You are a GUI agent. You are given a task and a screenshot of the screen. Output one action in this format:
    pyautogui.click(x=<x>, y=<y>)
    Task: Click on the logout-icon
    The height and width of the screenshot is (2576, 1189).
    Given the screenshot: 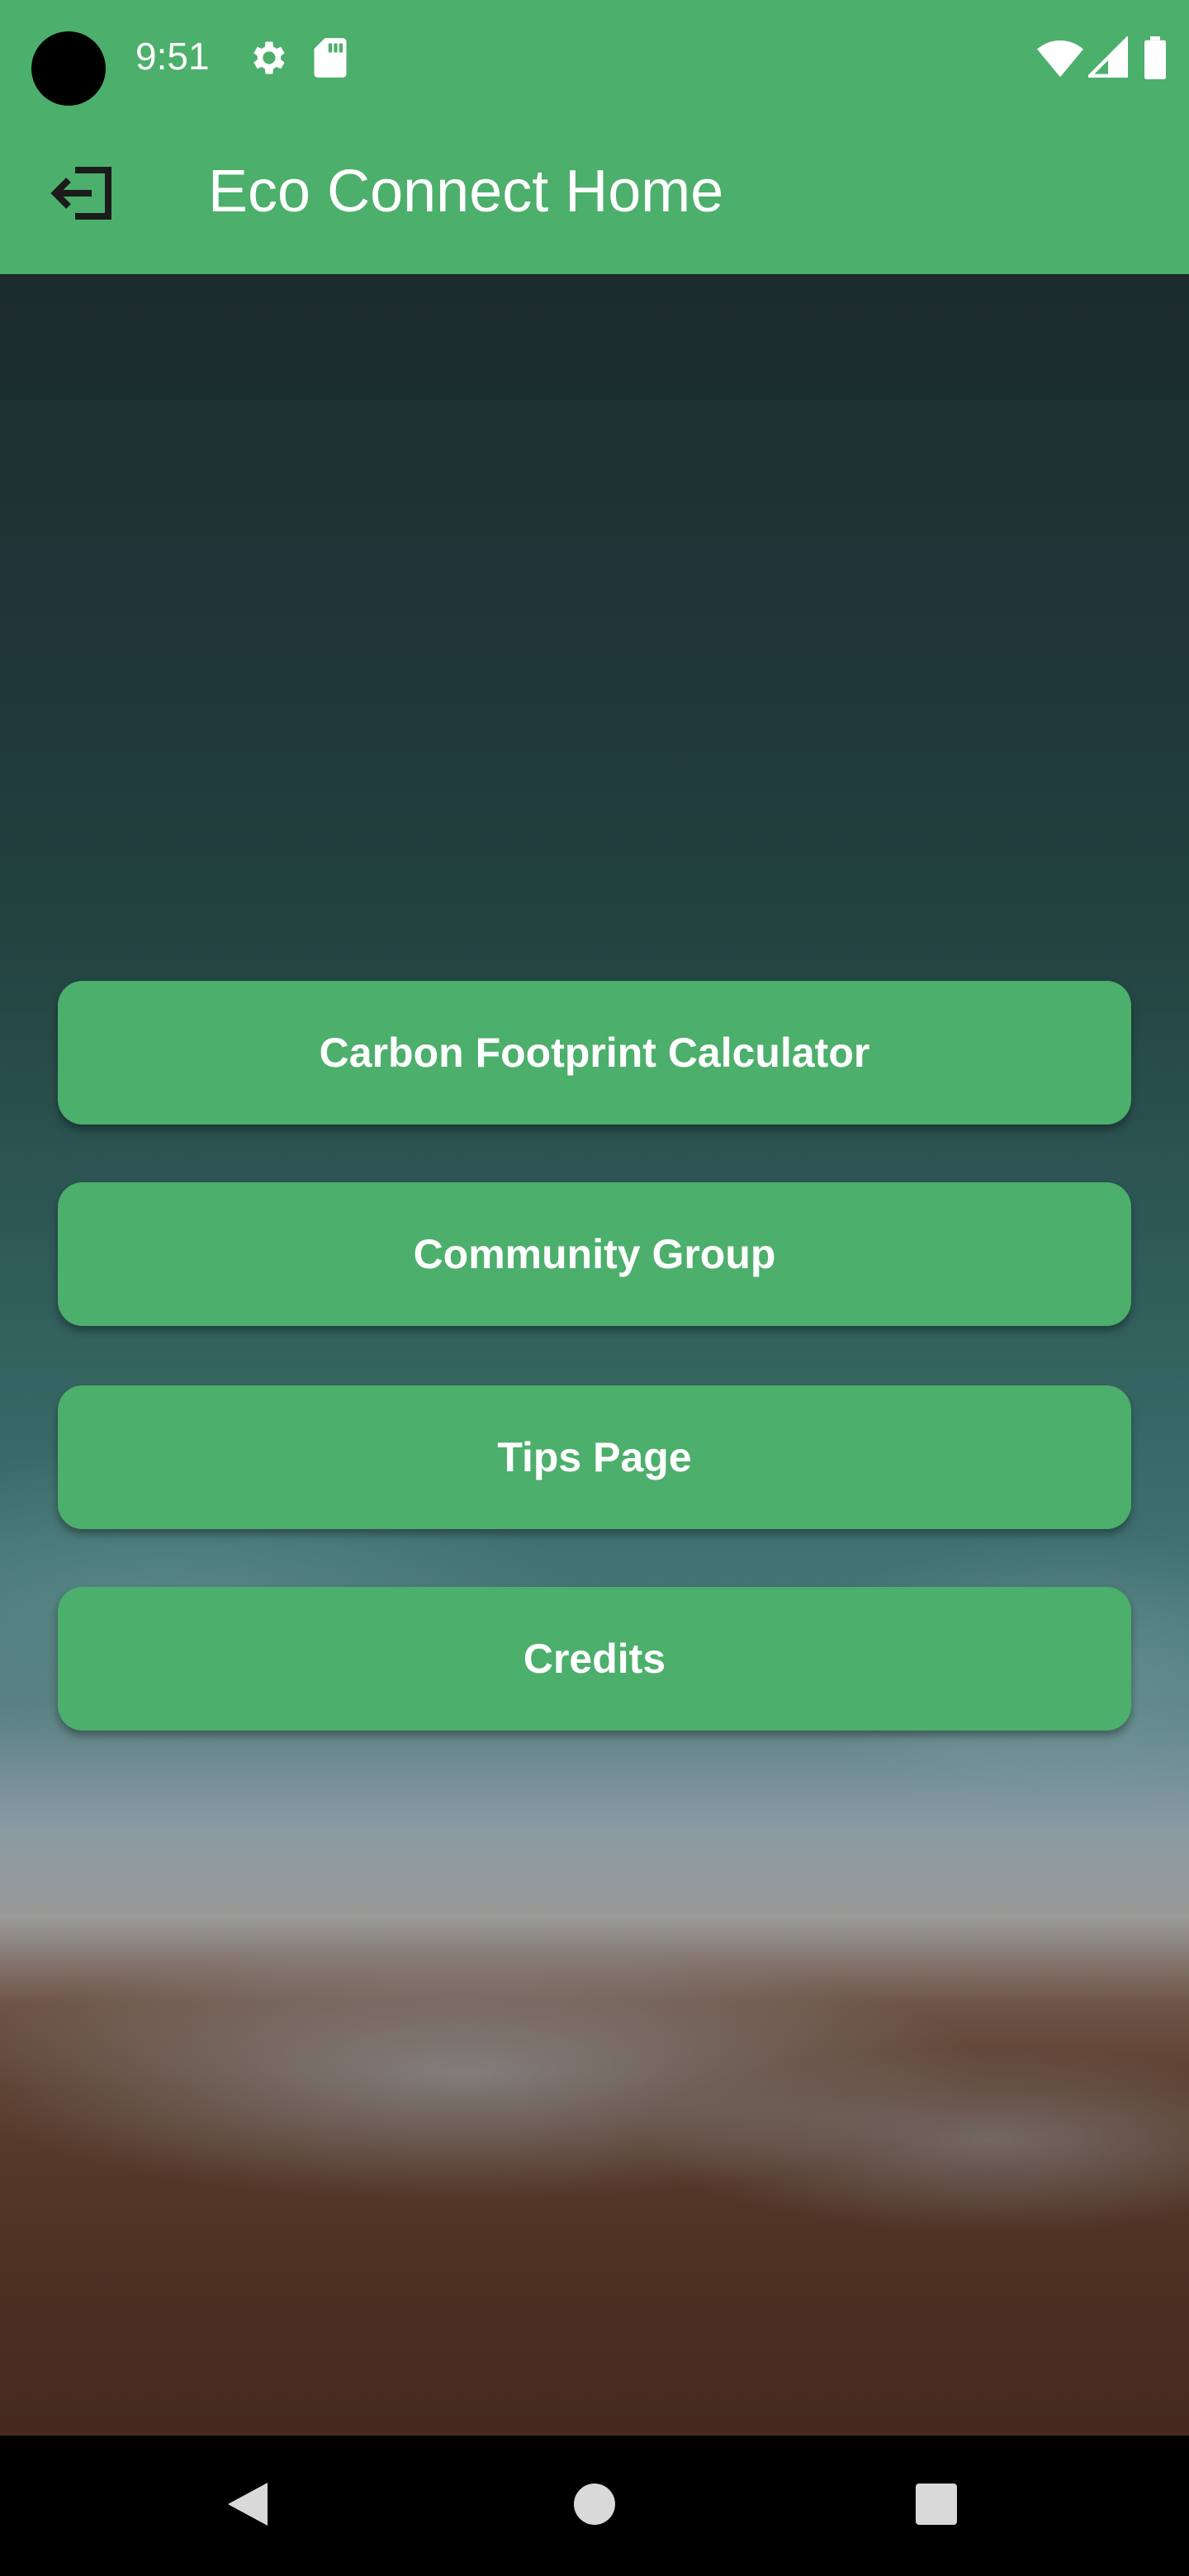 What is the action you would take?
    pyautogui.click(x=82, y=195)
    